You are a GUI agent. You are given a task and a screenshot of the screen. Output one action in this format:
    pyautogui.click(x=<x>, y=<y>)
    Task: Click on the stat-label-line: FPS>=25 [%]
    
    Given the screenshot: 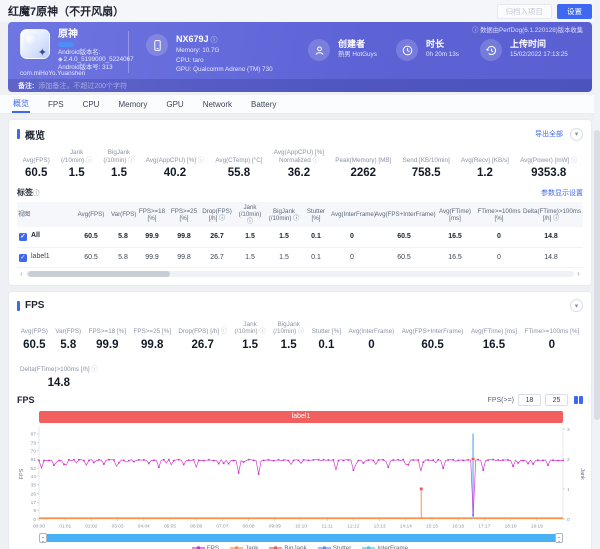 What is the action you would take?
    pyautogui.click(x=152, y=332)
    